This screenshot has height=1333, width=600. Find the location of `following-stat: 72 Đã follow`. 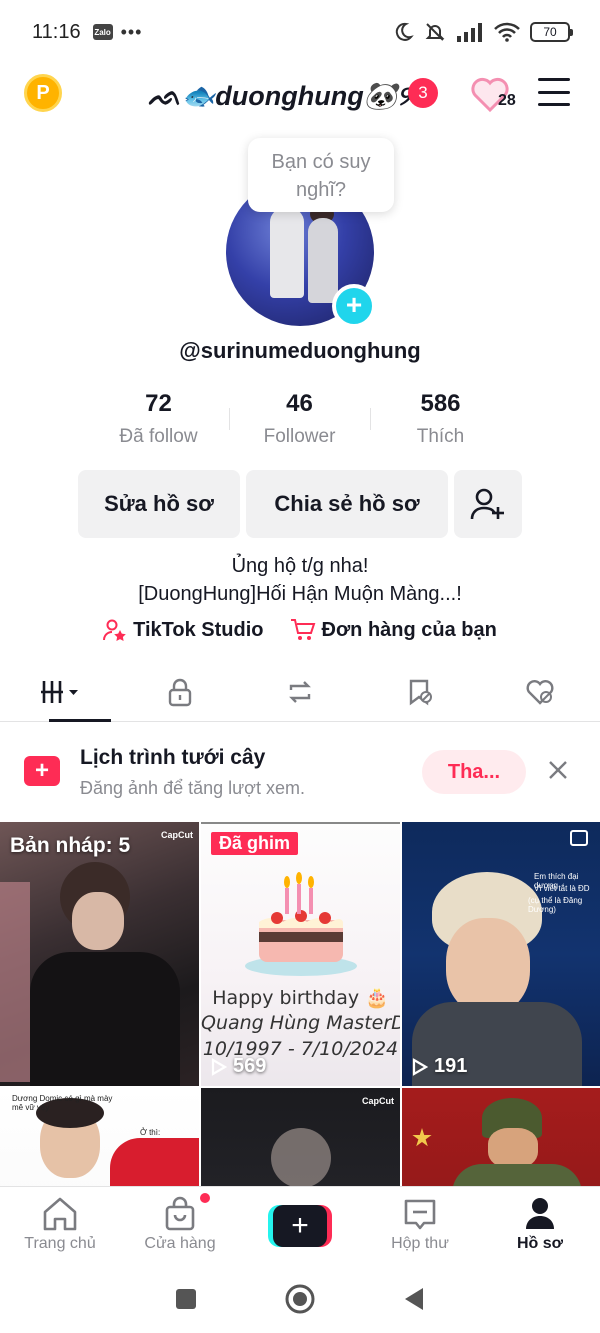

following-stat: 72 Đã follow is located at coordinates (158, 422).